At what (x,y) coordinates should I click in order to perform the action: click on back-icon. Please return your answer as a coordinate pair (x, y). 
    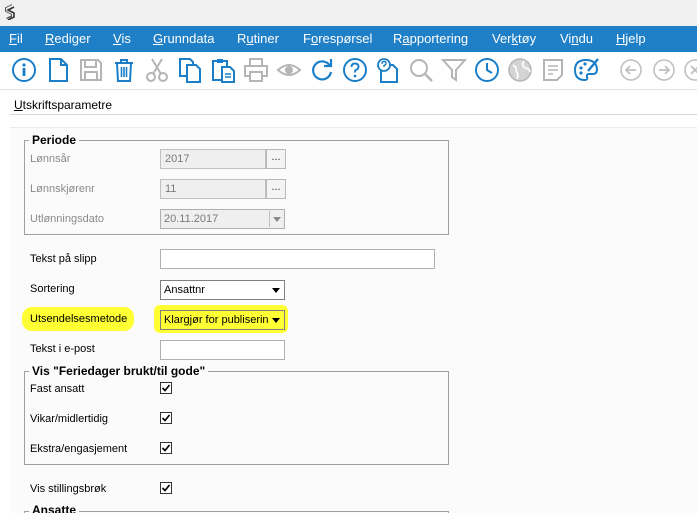
    Looking at the image, I should click on (631, 70).